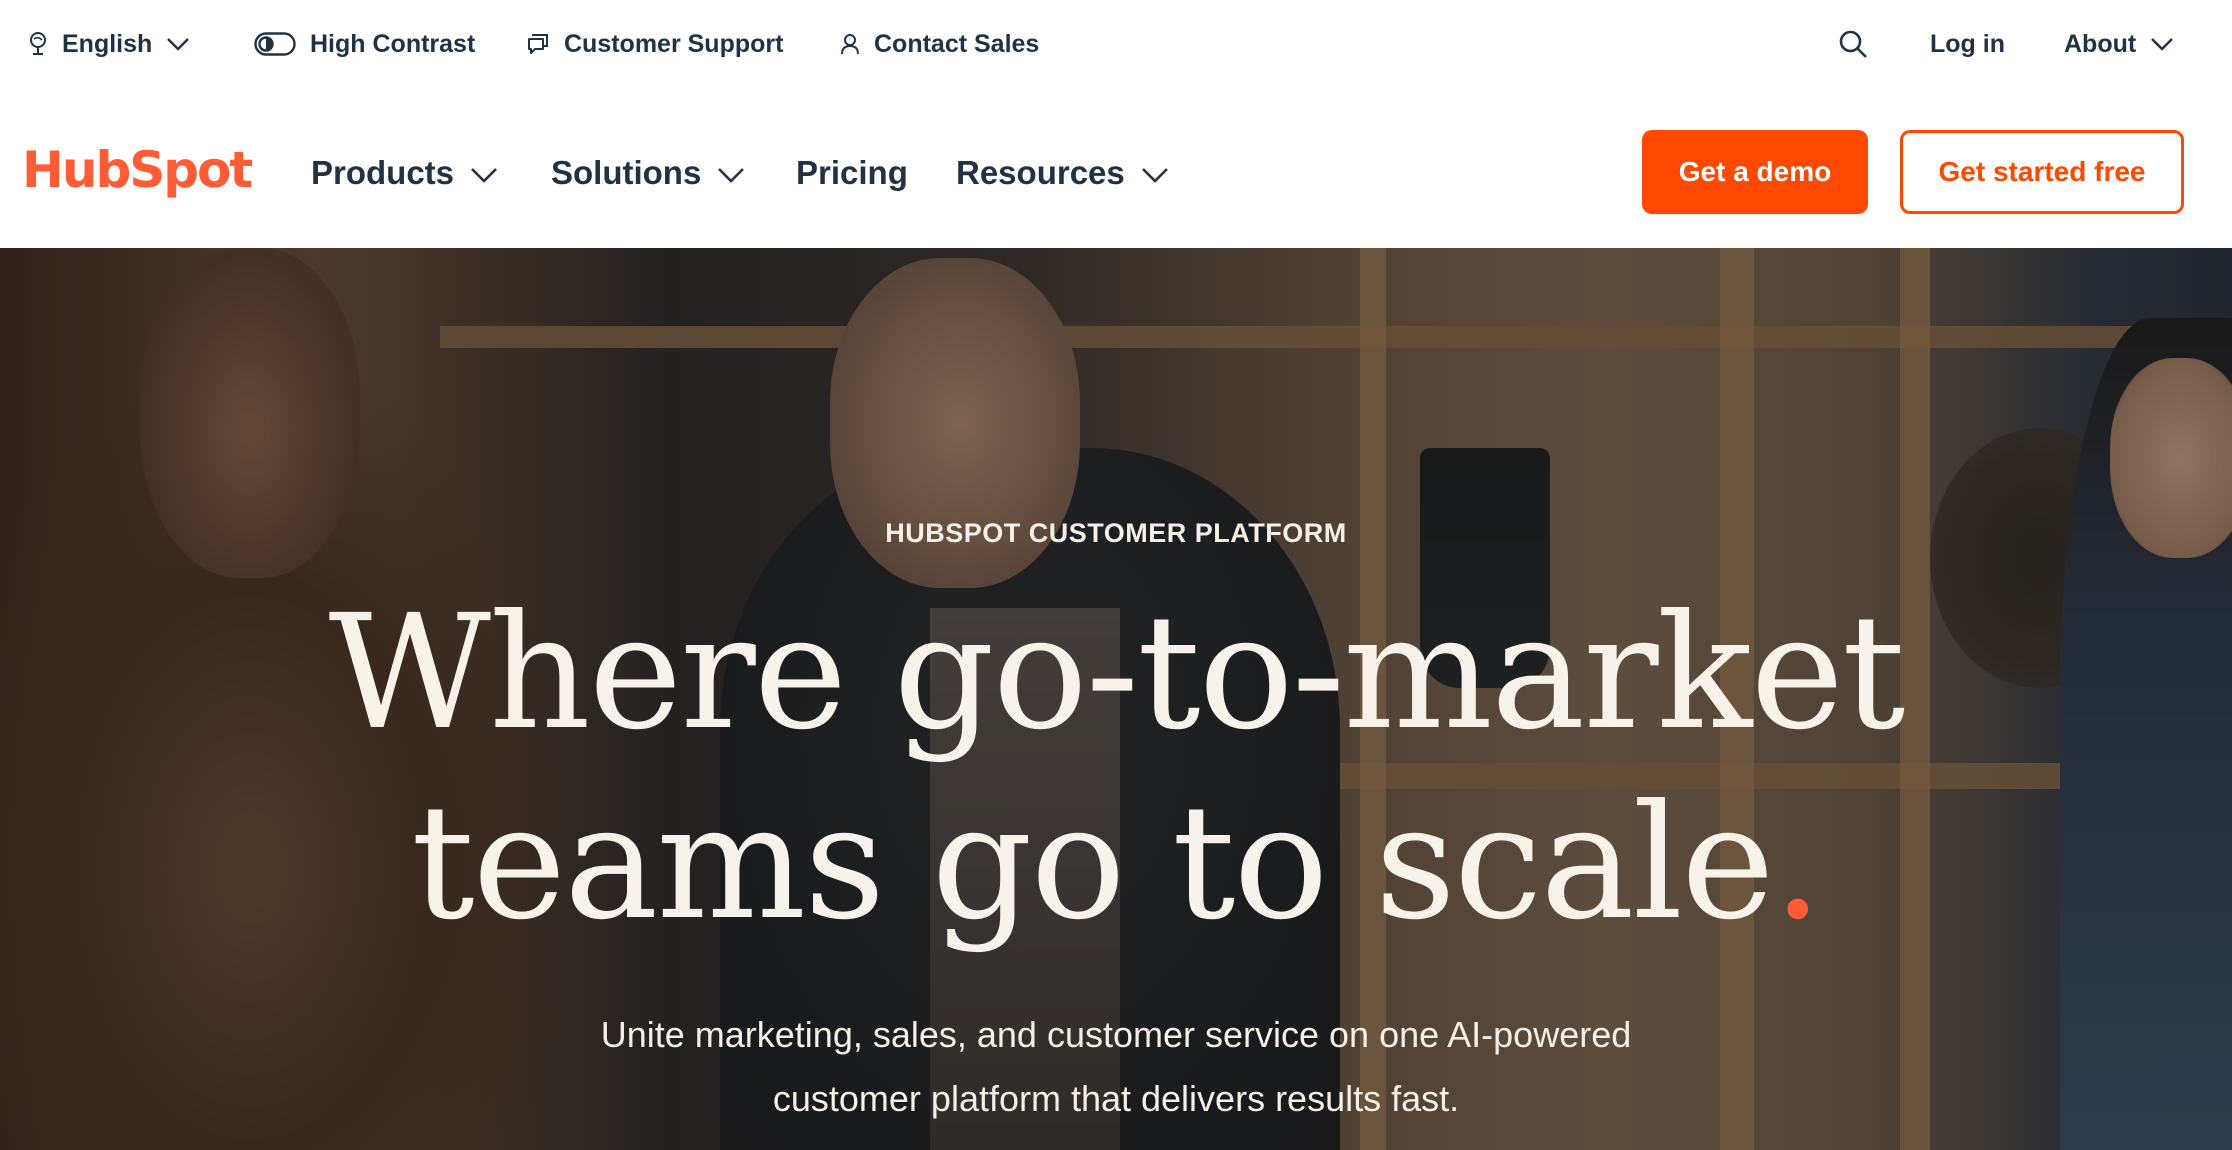 This screenshot has width=2232, height=1150. I want to click on language-selector: English, so click(109, 44).